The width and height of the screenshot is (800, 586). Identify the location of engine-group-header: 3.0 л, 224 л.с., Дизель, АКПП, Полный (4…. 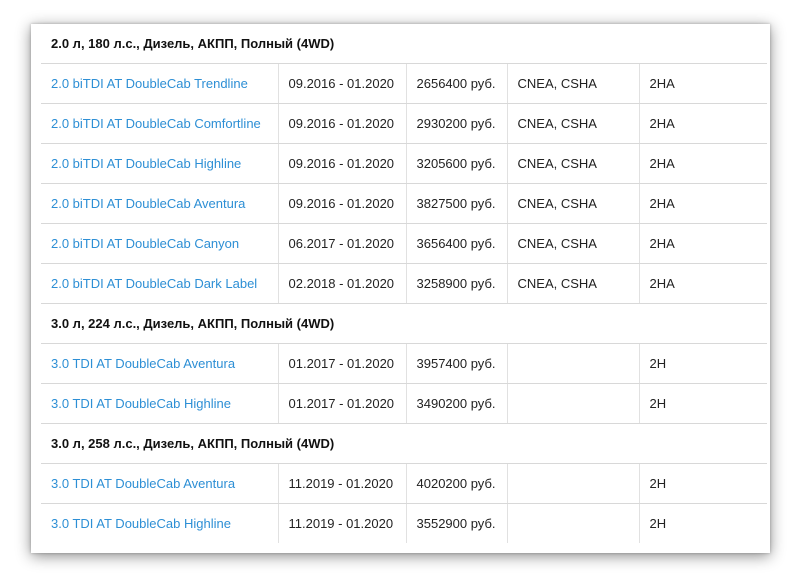
(404, 323).